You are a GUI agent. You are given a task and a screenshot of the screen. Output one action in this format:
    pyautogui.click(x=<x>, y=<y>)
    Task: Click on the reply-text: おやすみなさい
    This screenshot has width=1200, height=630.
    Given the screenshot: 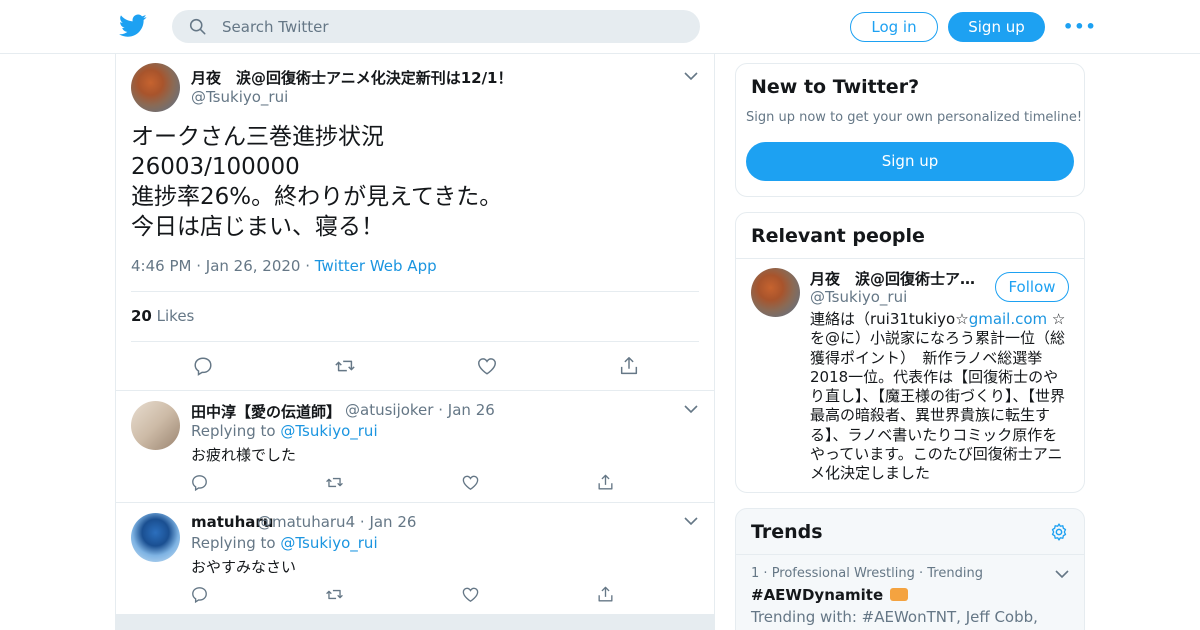 What is the action you would take?
    pyautogui.click(x=244, y=567)
    